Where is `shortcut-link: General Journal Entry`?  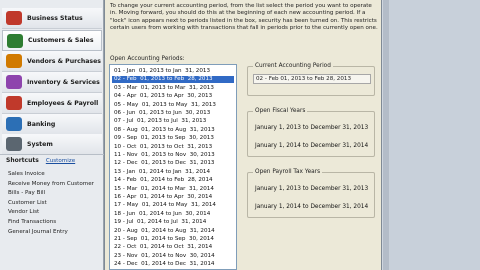
shortcut-link: General Journal Entry is located at coordinates (38, 232).